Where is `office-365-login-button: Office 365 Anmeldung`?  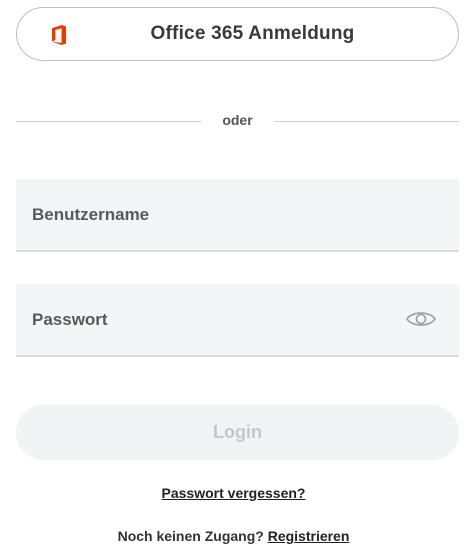
office-365-login-button: Office 365 Anmeldung is located at coordinates (237, 34).